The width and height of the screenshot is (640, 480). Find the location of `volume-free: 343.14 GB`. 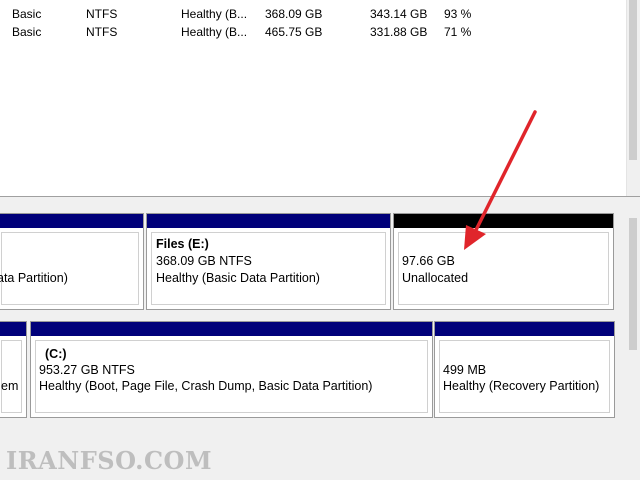

volume-free: 343.14 GB is located at coordinates (399, 14).